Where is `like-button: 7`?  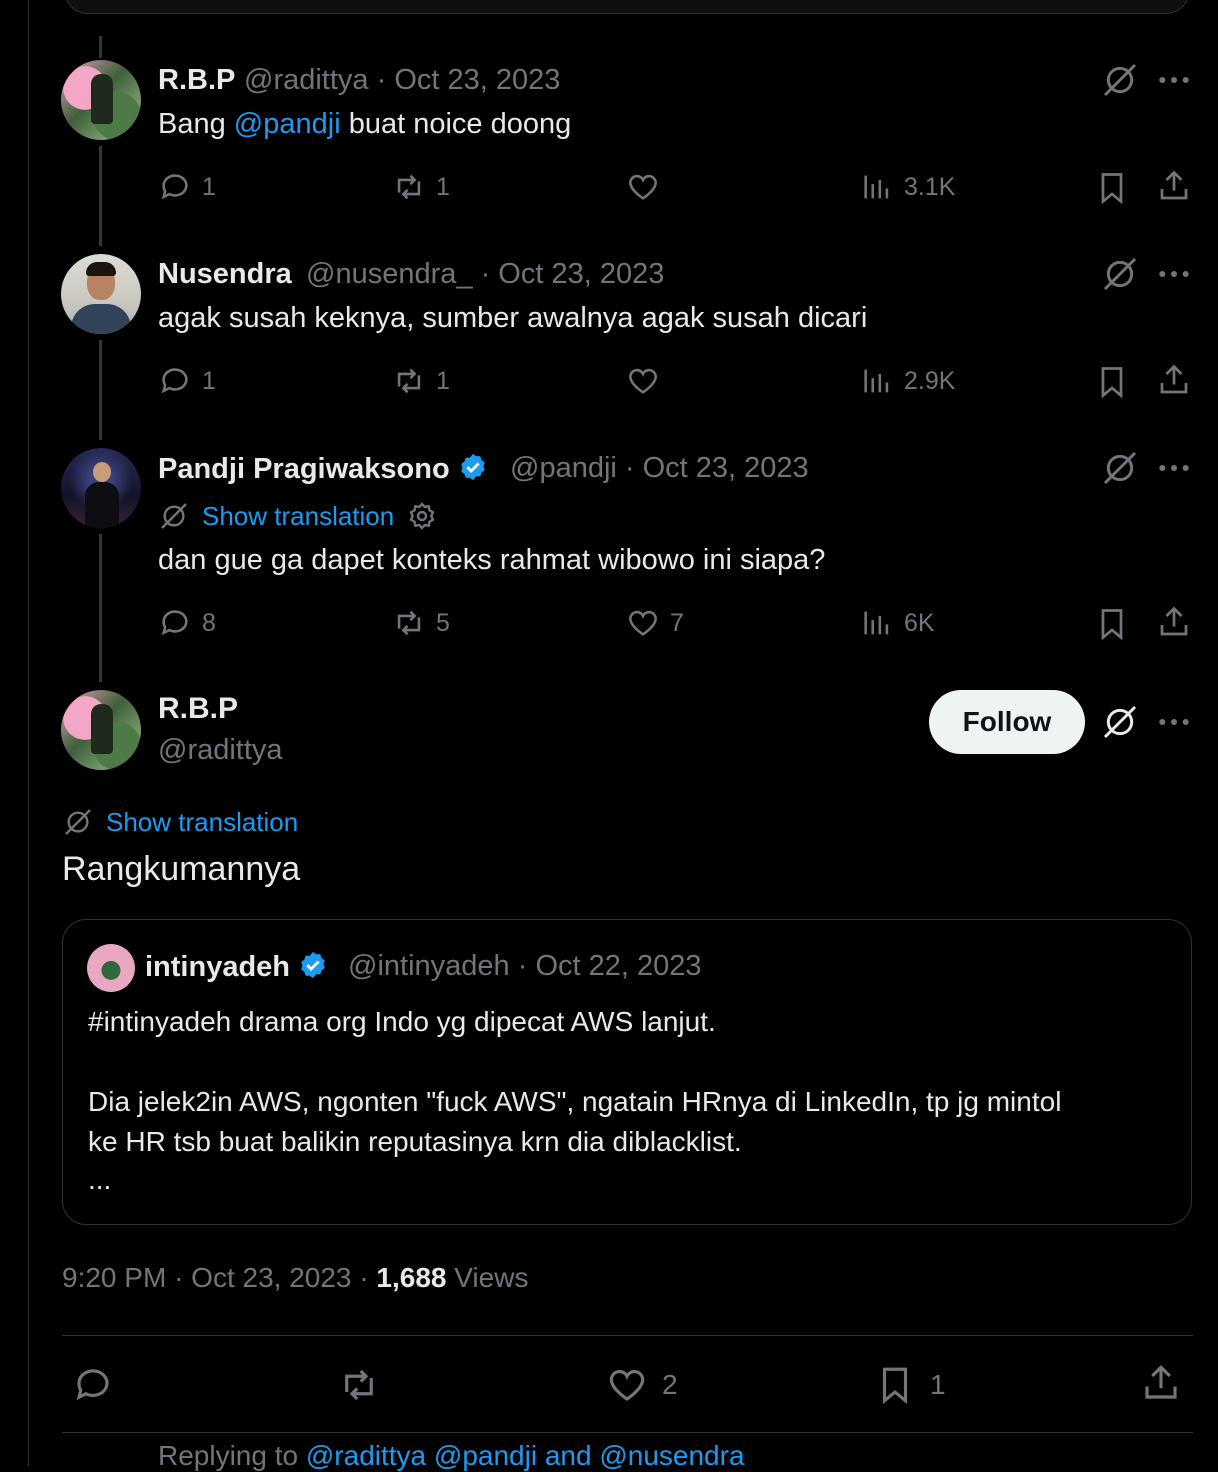 like-button: 7 is located at coordinates (655, 623).